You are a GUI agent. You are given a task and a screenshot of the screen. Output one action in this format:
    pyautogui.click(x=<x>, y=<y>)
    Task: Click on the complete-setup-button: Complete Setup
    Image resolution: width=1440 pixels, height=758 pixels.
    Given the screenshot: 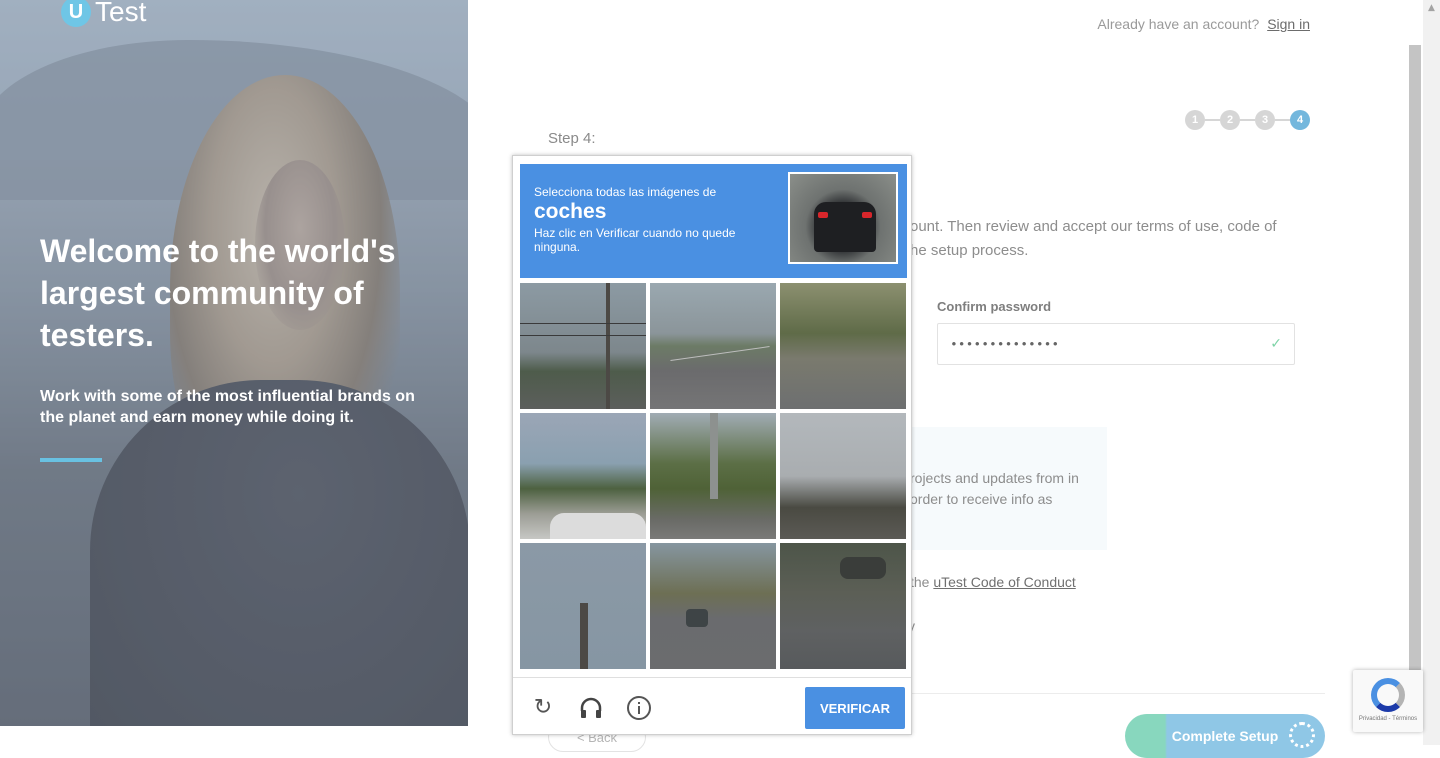 What is the action you would take?
    pyautogui.click(x=1225, y=736)
    